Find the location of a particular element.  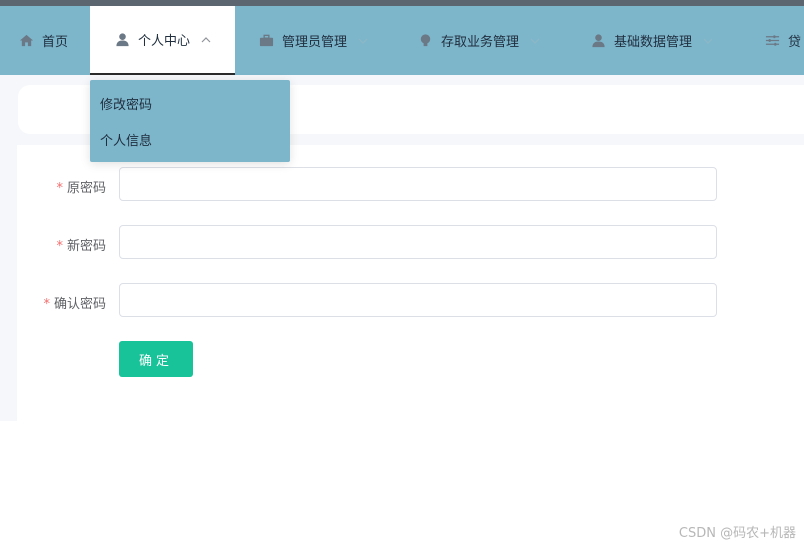

nav-label: 基础数据管理 is located at coordinates (653, 42).